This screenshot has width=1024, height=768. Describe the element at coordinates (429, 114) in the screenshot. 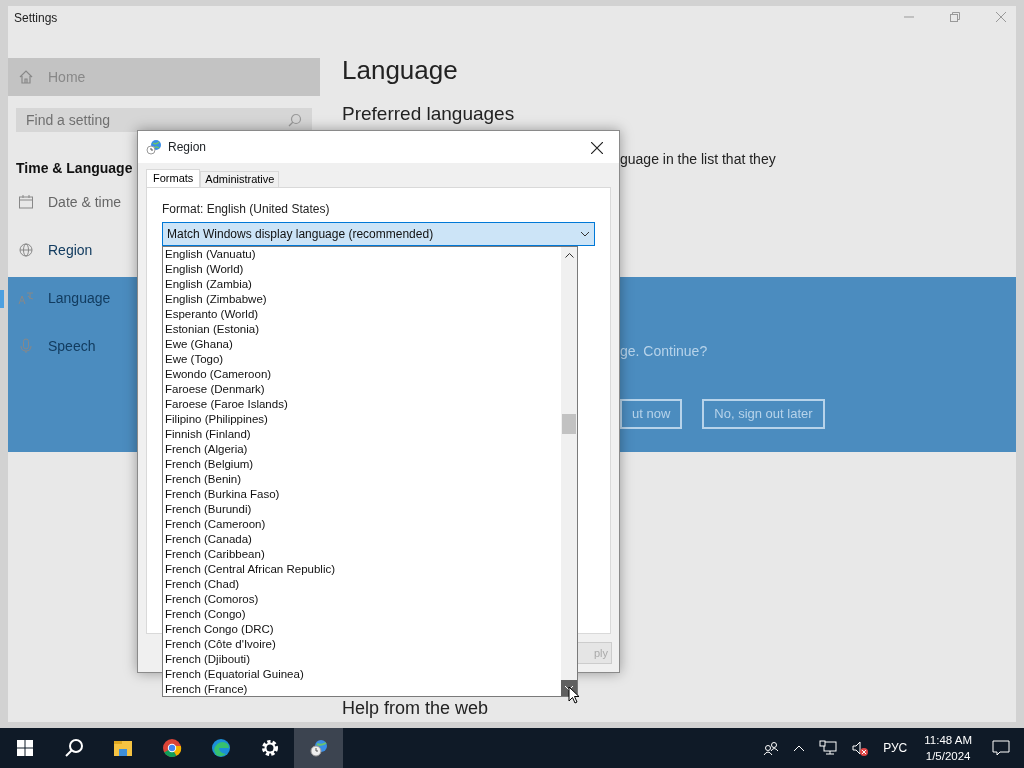

I see `section-heading: Preferred languages` at that location.